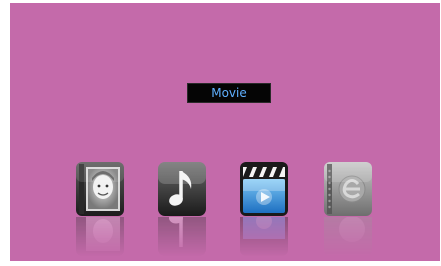  I want to click on menu-item-music-reflection, so click(182, 237).